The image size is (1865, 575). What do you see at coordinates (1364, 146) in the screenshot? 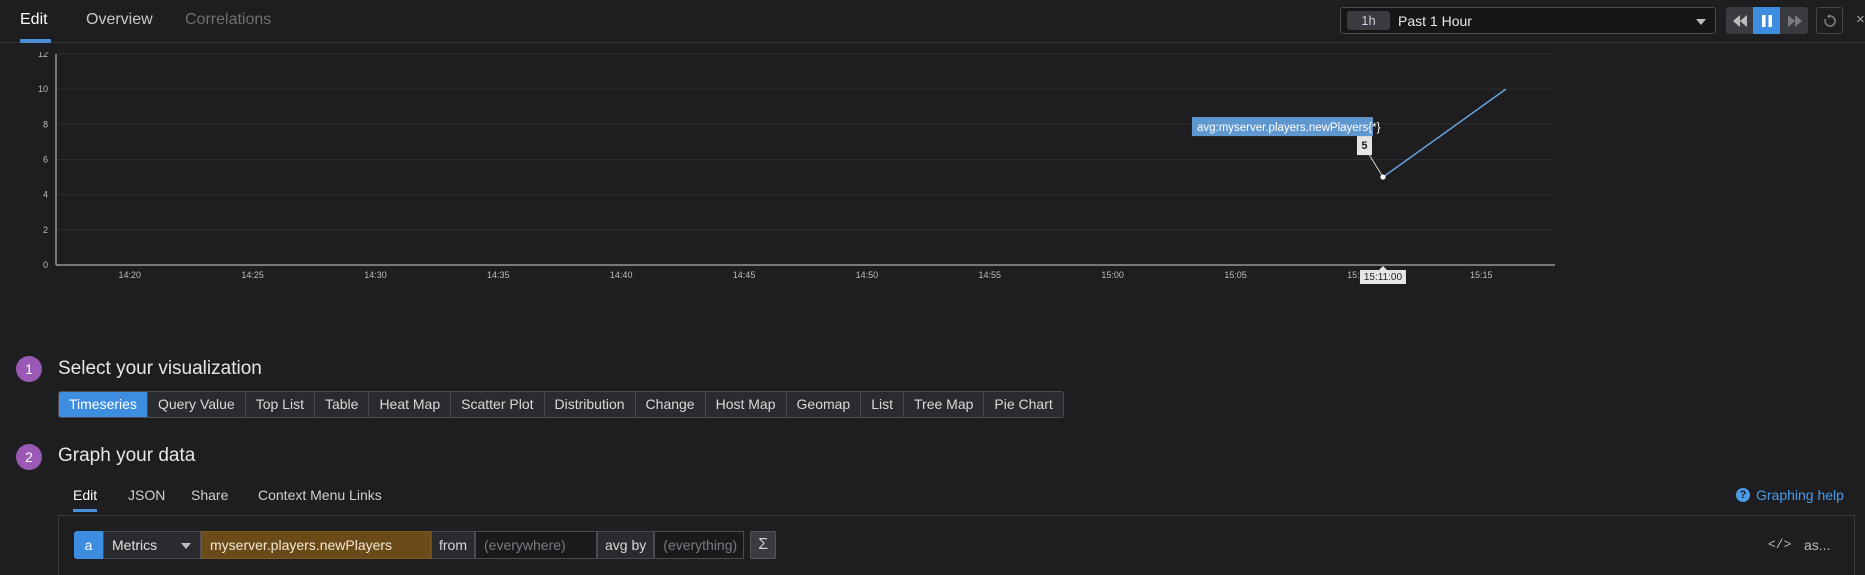
I see `tooltip-value: 5` at bounding box center [1364, 146].